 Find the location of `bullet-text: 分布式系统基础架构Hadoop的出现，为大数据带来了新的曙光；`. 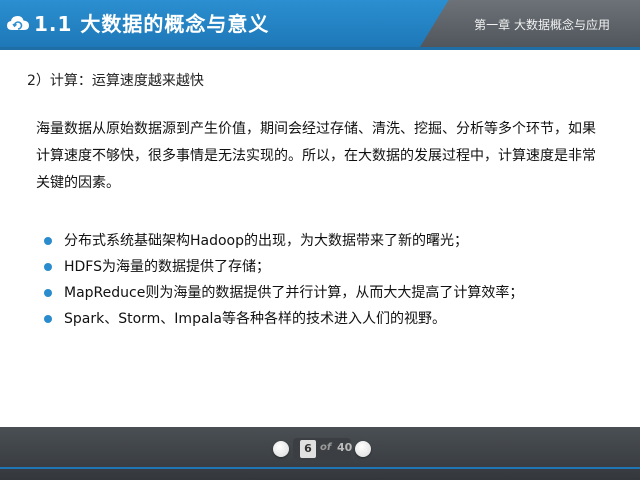

bullet-text: 分布式系统基础架构Hadoop的出现，为大数据带来了新的曙光； is located at coordinates (266, 241).